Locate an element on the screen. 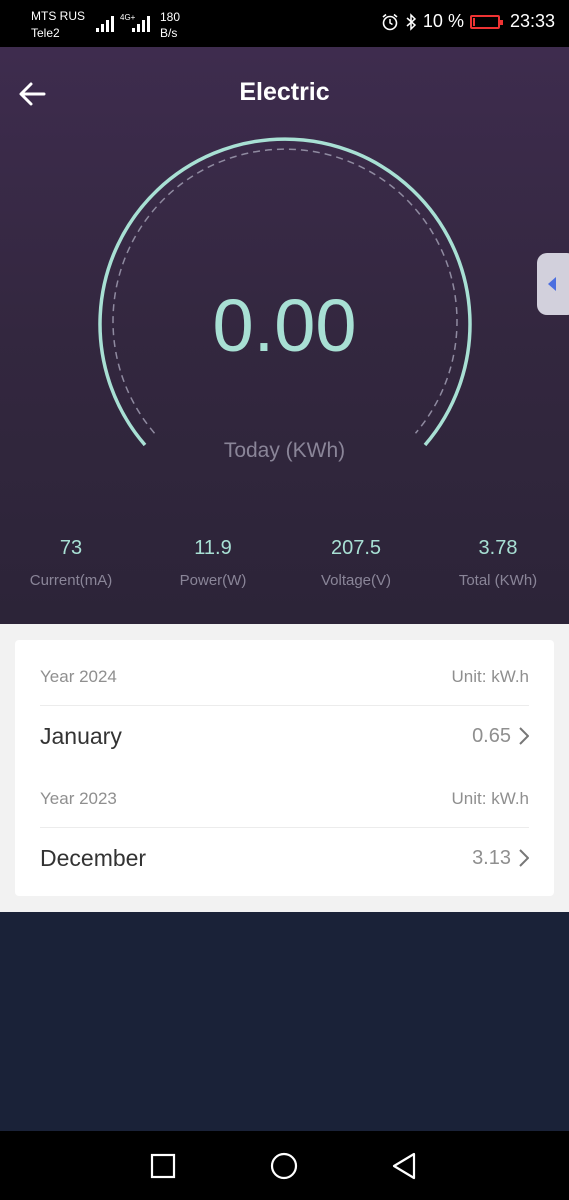  bluetooth-icon is located at coordinates (411, 21).